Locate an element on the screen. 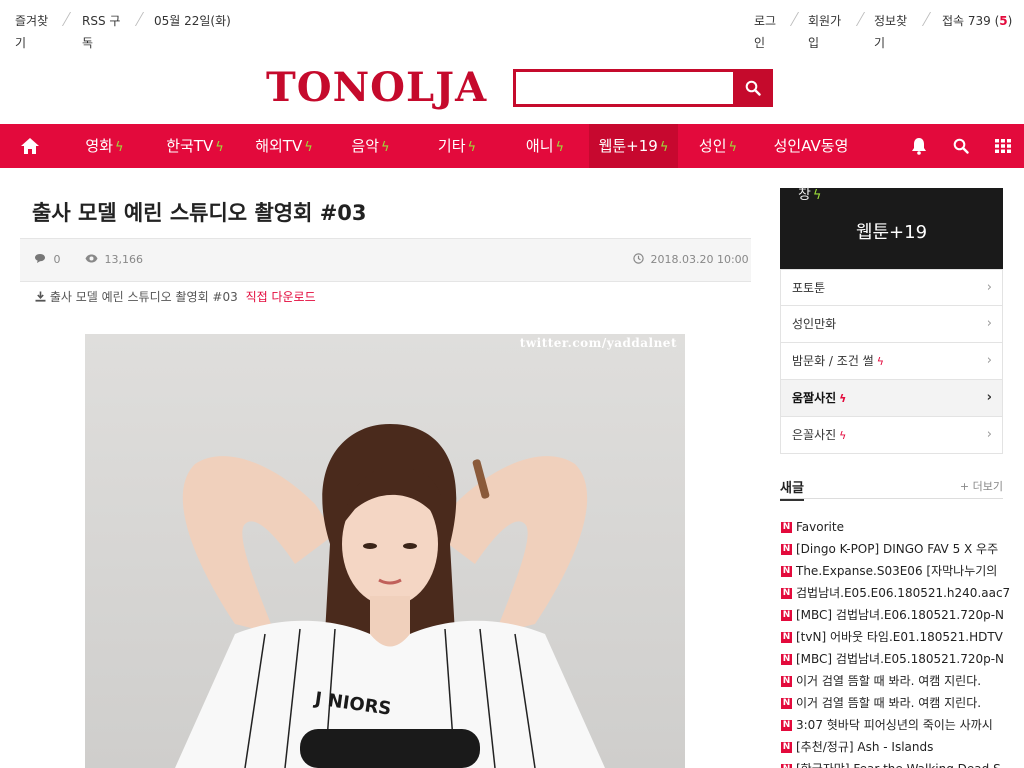  bell-icon is located at coordinates (919, 146).